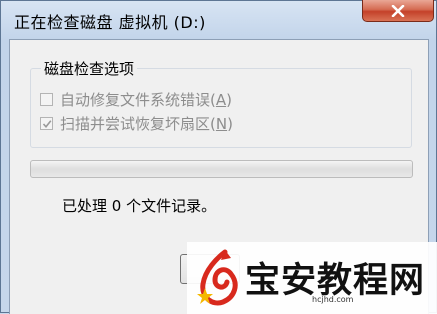 The width and height of the screenshot is (437, 314). I want to click on scan-recover-checkbox, so click(46, 123).